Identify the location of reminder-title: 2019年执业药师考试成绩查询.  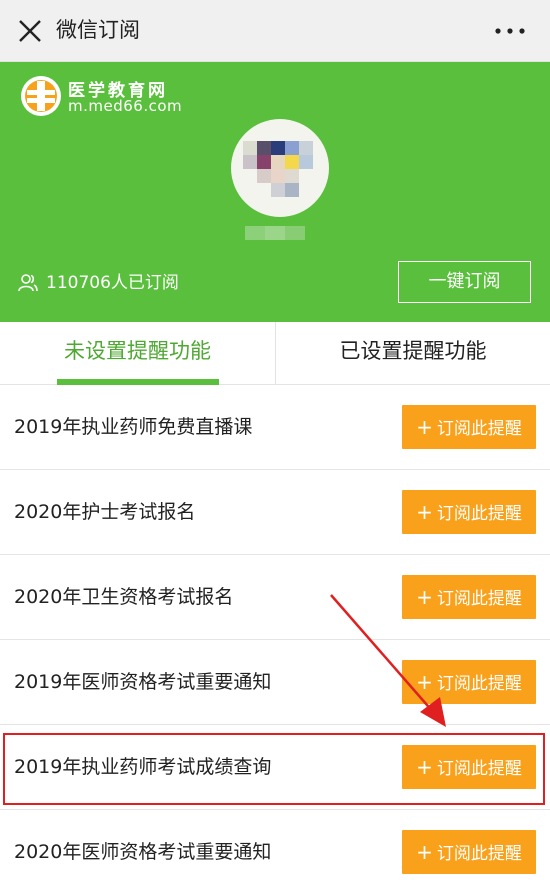
(143, 767).